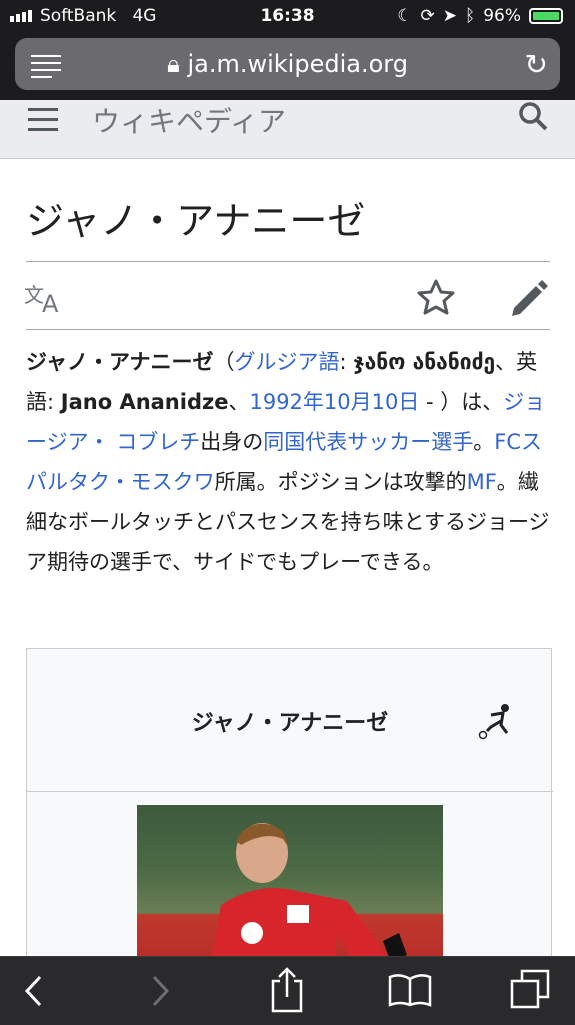 This screenshot has height=1025, width=575. I want to click on location-icon: ➤, so click(449, 16).